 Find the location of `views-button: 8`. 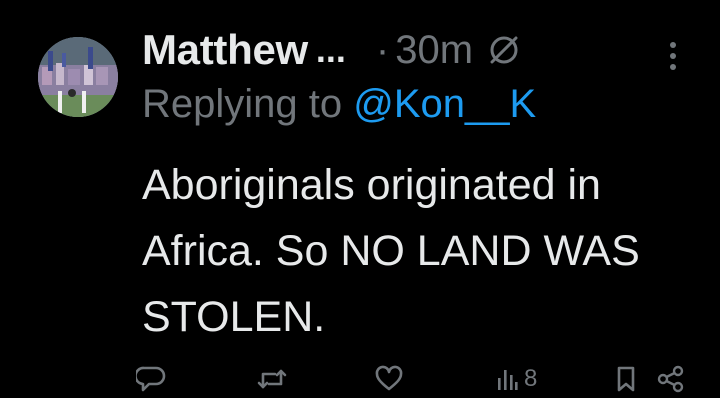

views-button: 8 is located at coordinates (516, 379).